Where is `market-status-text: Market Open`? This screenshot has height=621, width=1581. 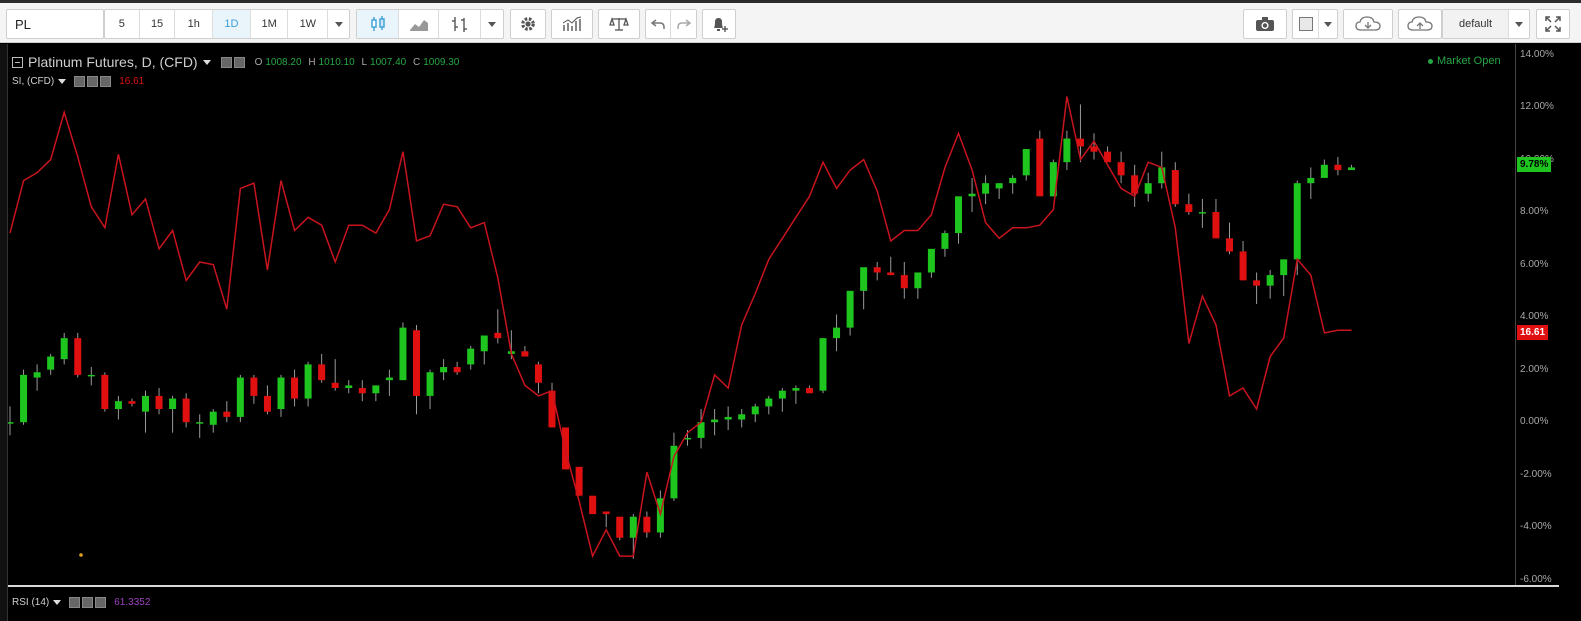 market-status-text: Market Open is located at coordinates (1469, 61).